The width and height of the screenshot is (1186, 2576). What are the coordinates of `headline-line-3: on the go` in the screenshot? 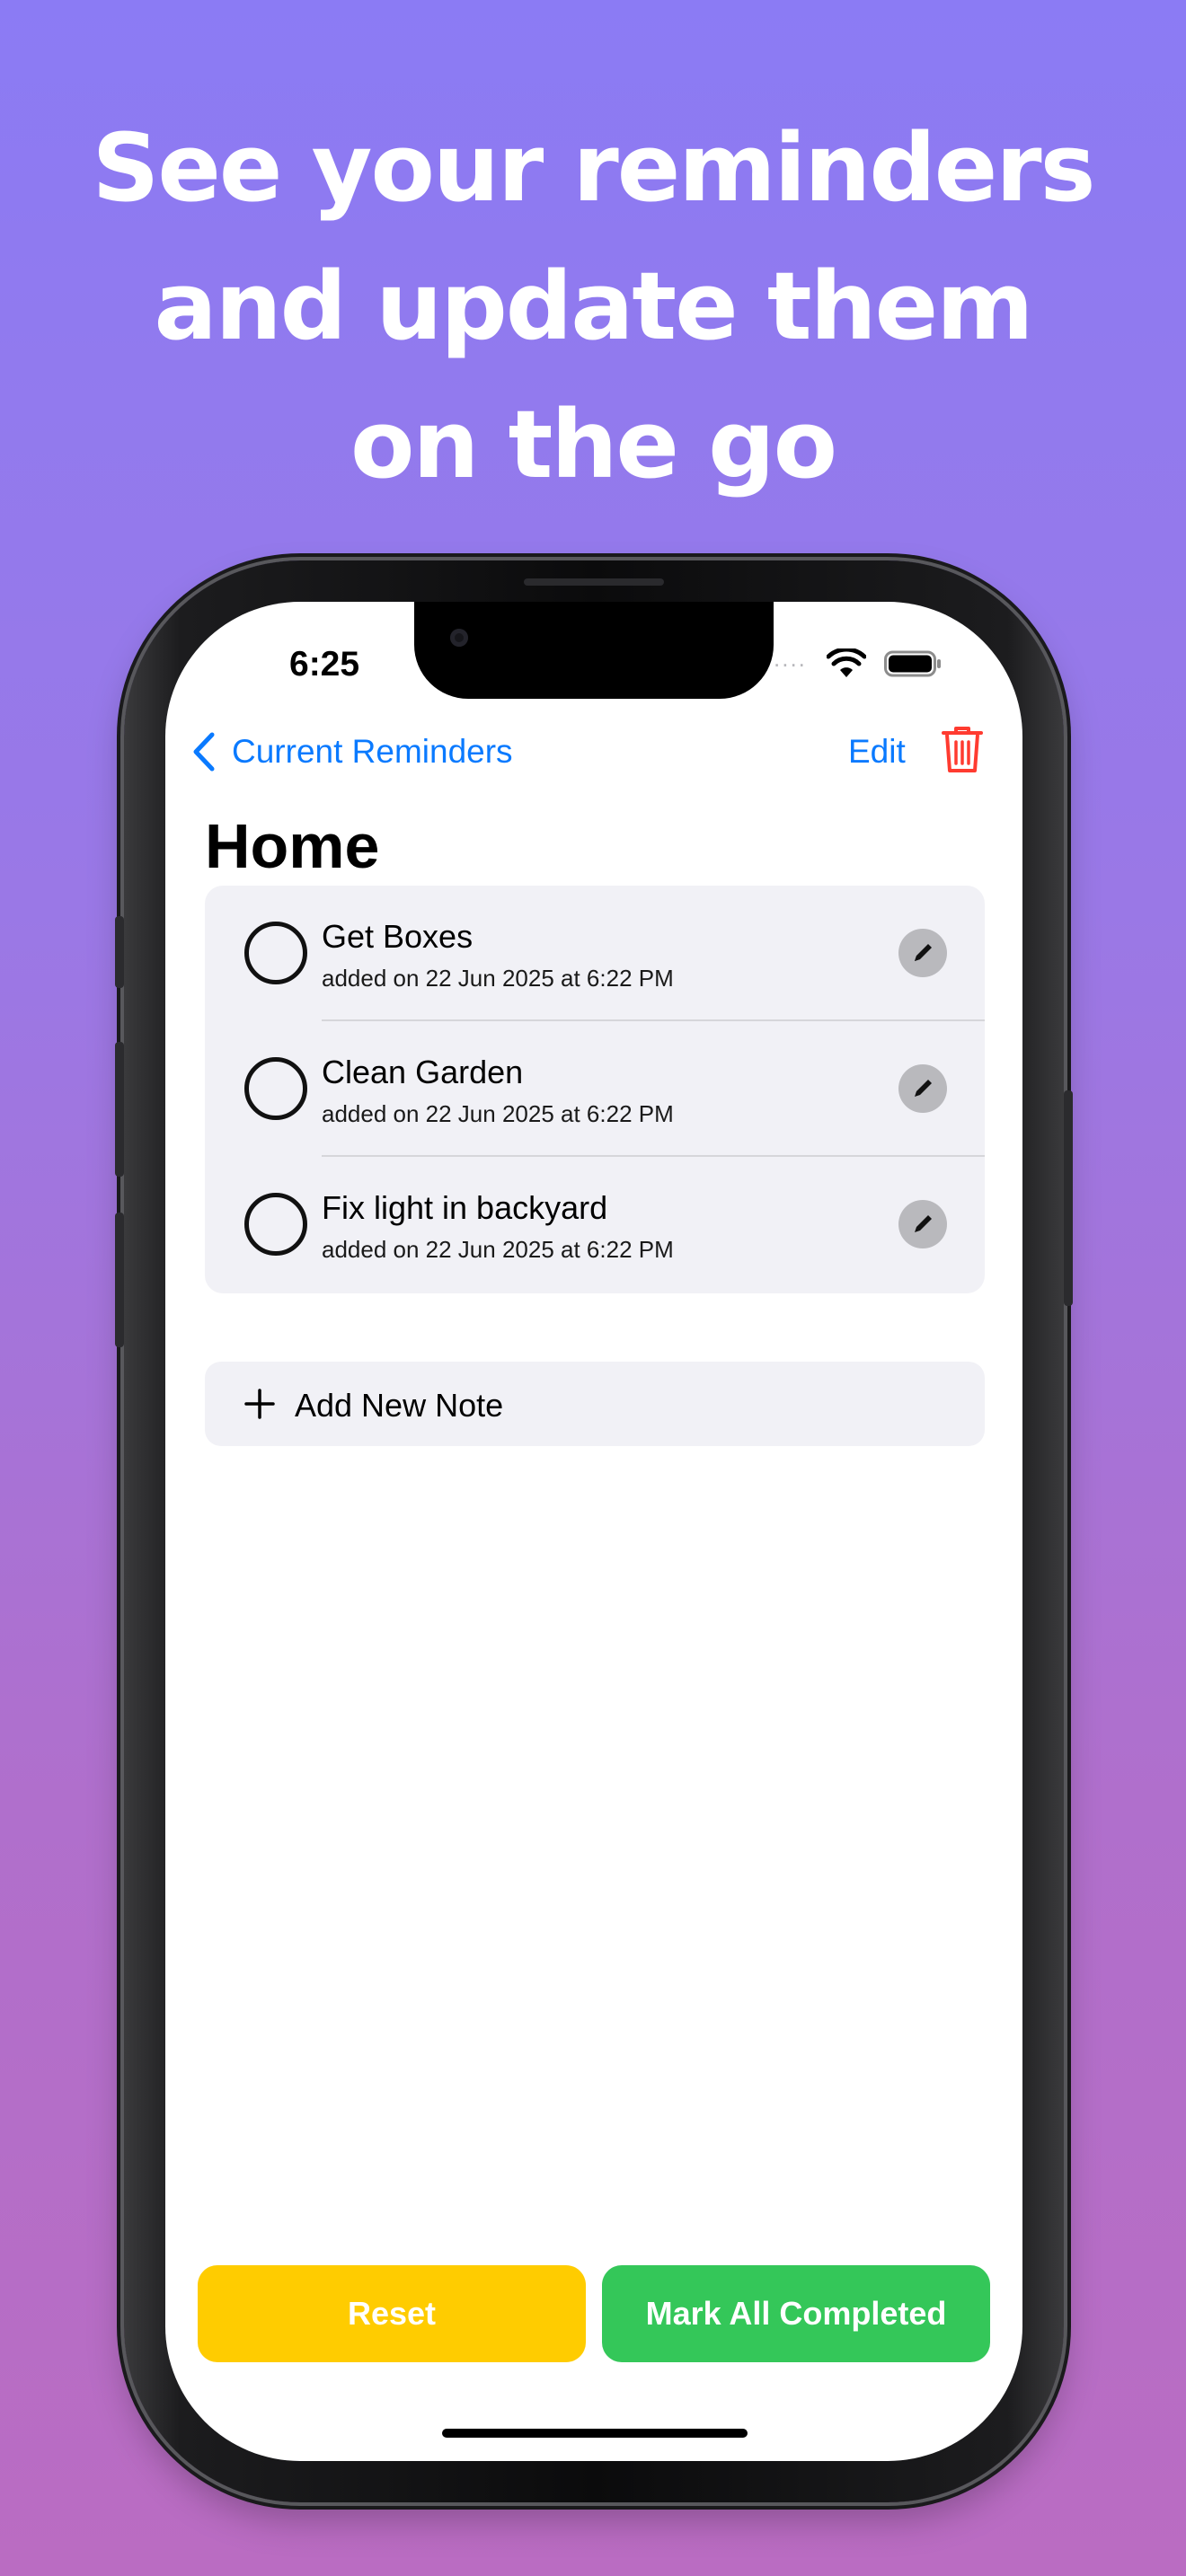 It's located at (593, 444).